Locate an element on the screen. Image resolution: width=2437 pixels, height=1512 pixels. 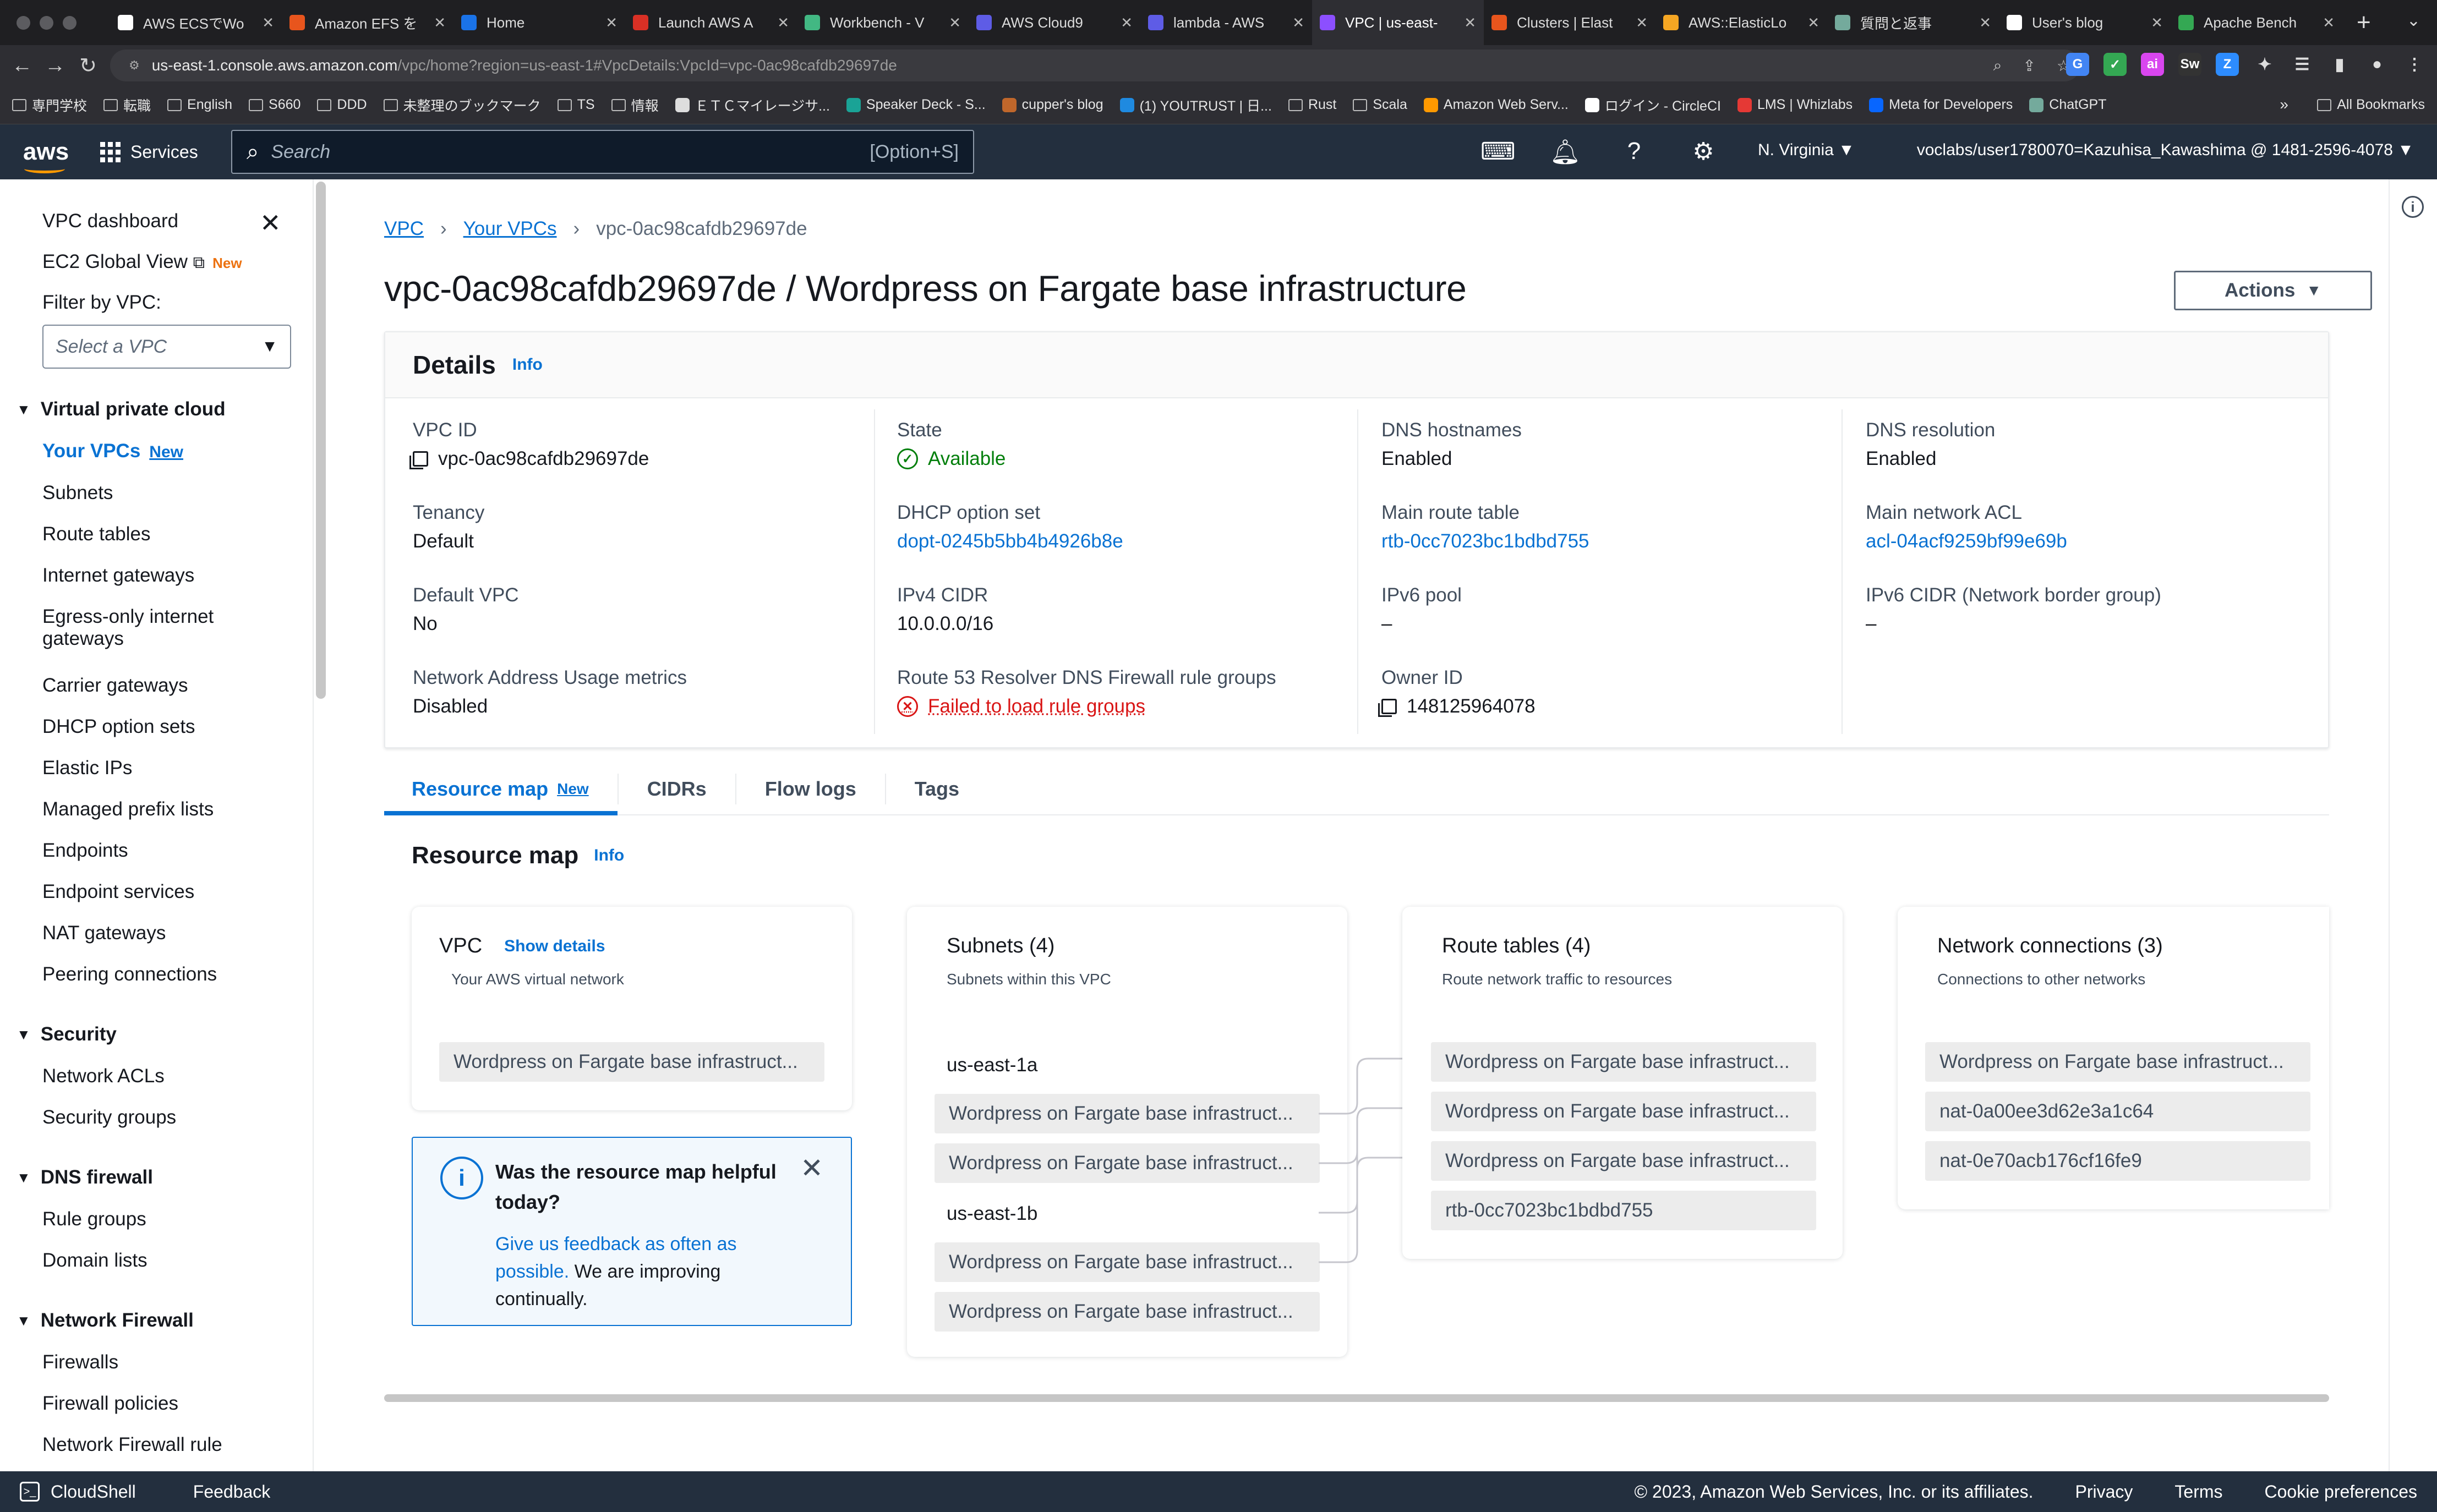
sidebar-item-carrier-gateways: Carrier gateways is located at coordinates (115, 686).